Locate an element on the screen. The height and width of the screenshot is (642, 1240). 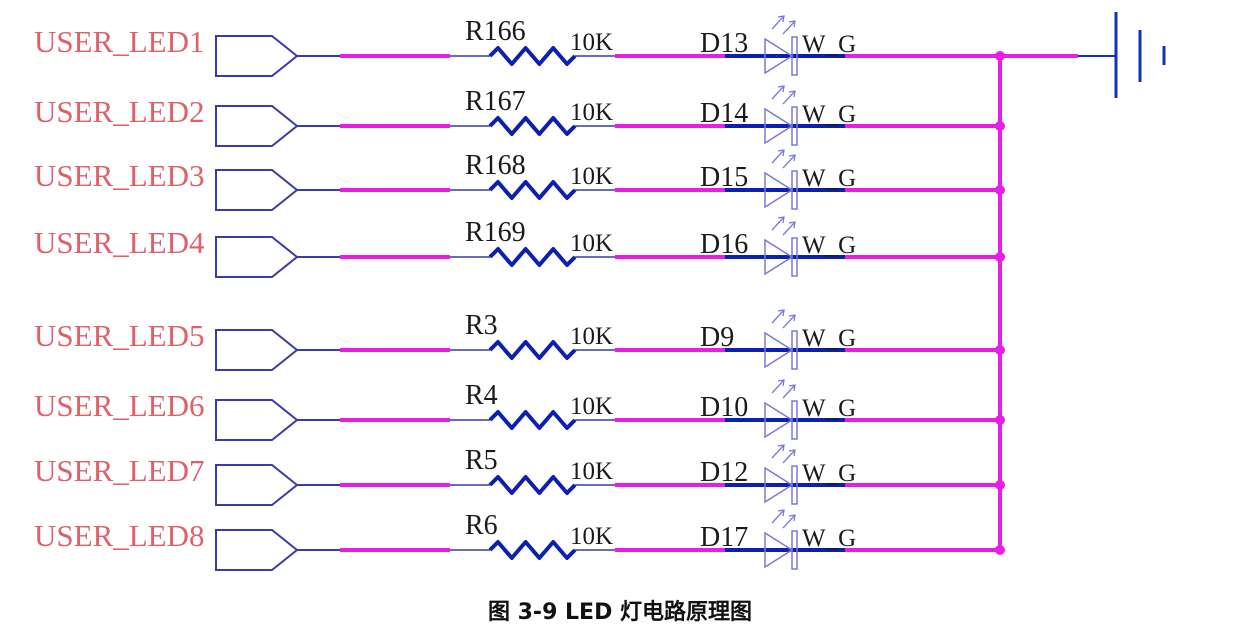
led-channel-row: USER_LED5 R3 10K D9 W_G is located at coordinates (519, 340).